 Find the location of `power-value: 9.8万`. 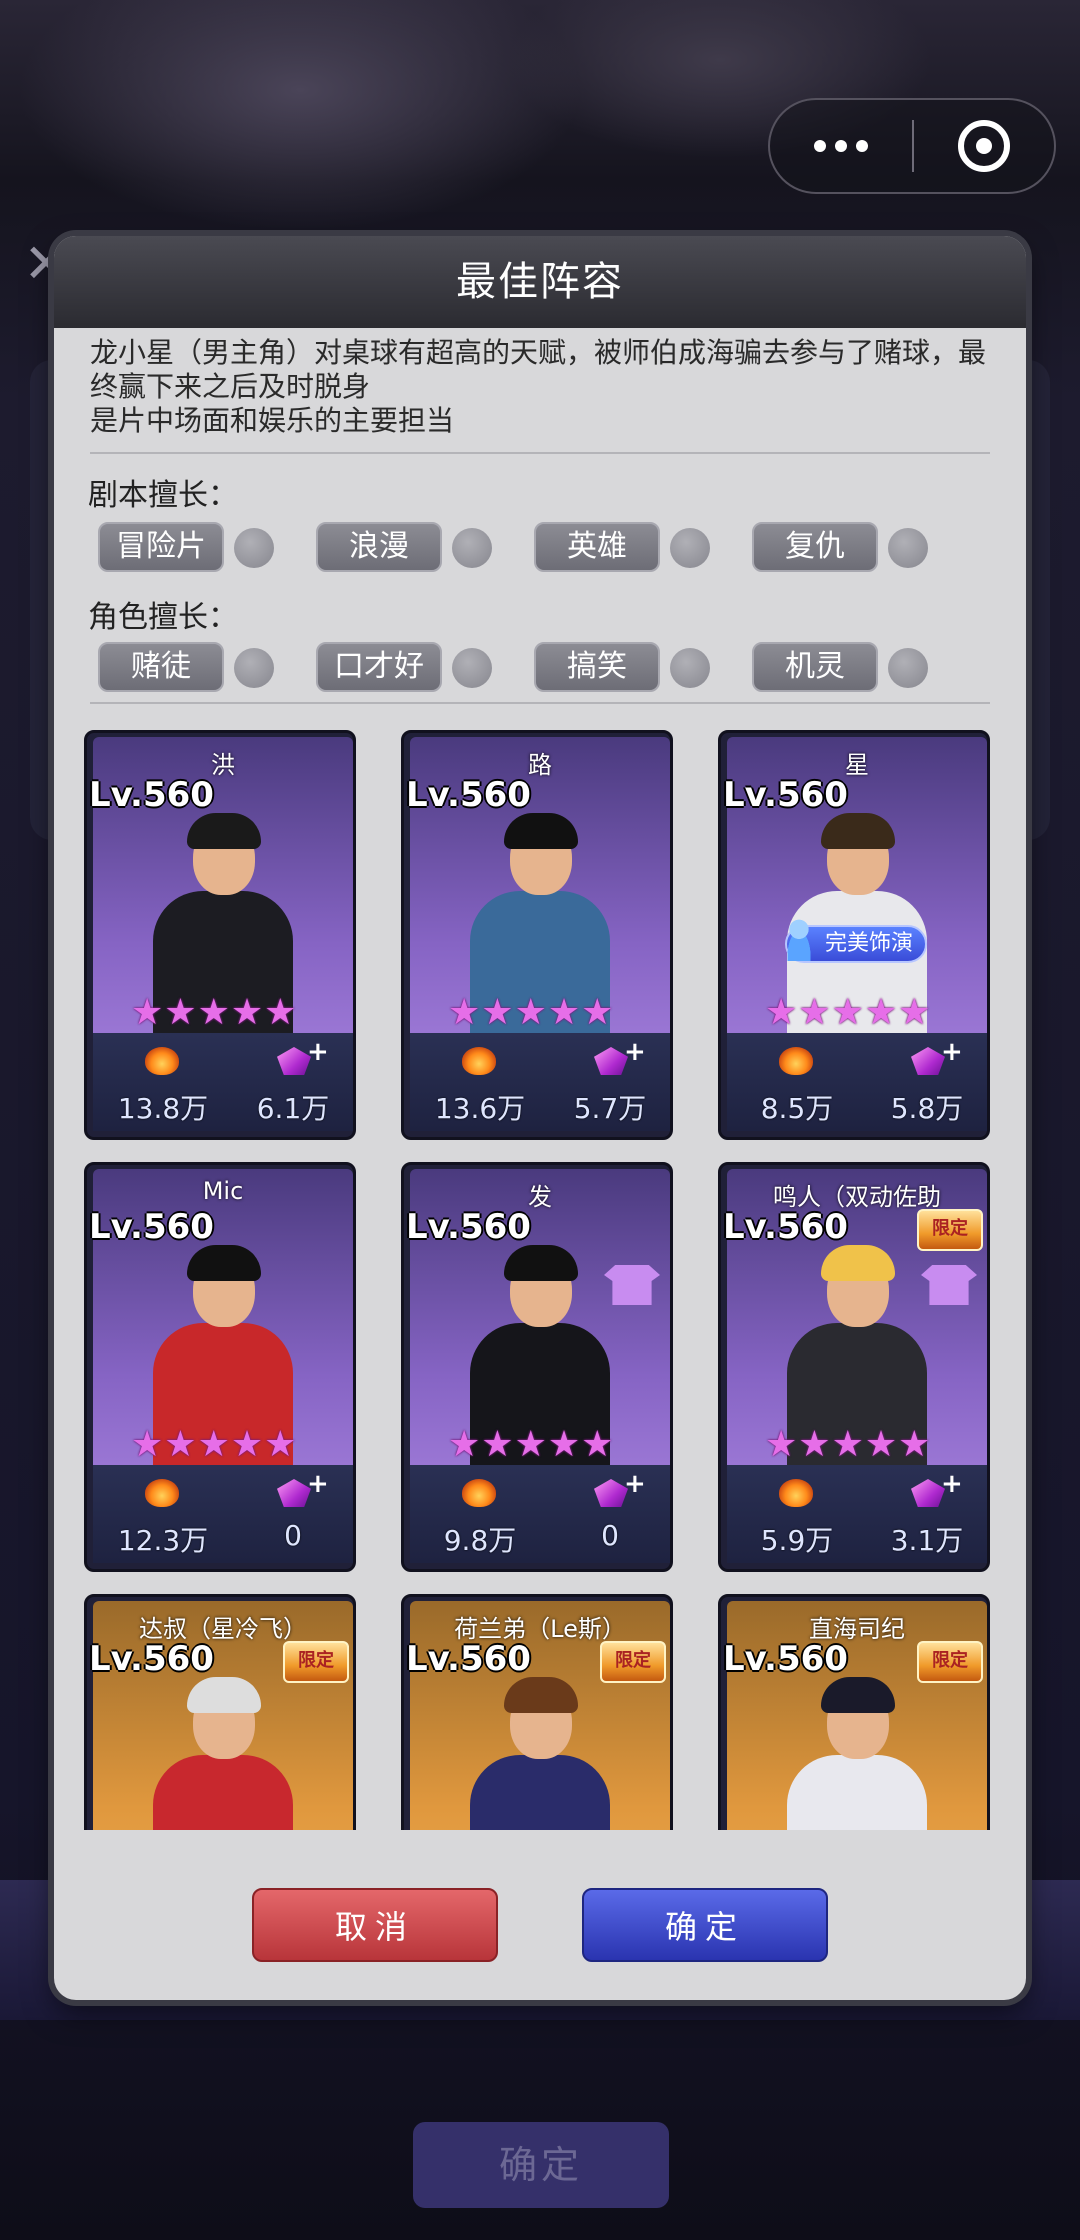

power-value: 9.8万 is located at coordinates (480, 1540).